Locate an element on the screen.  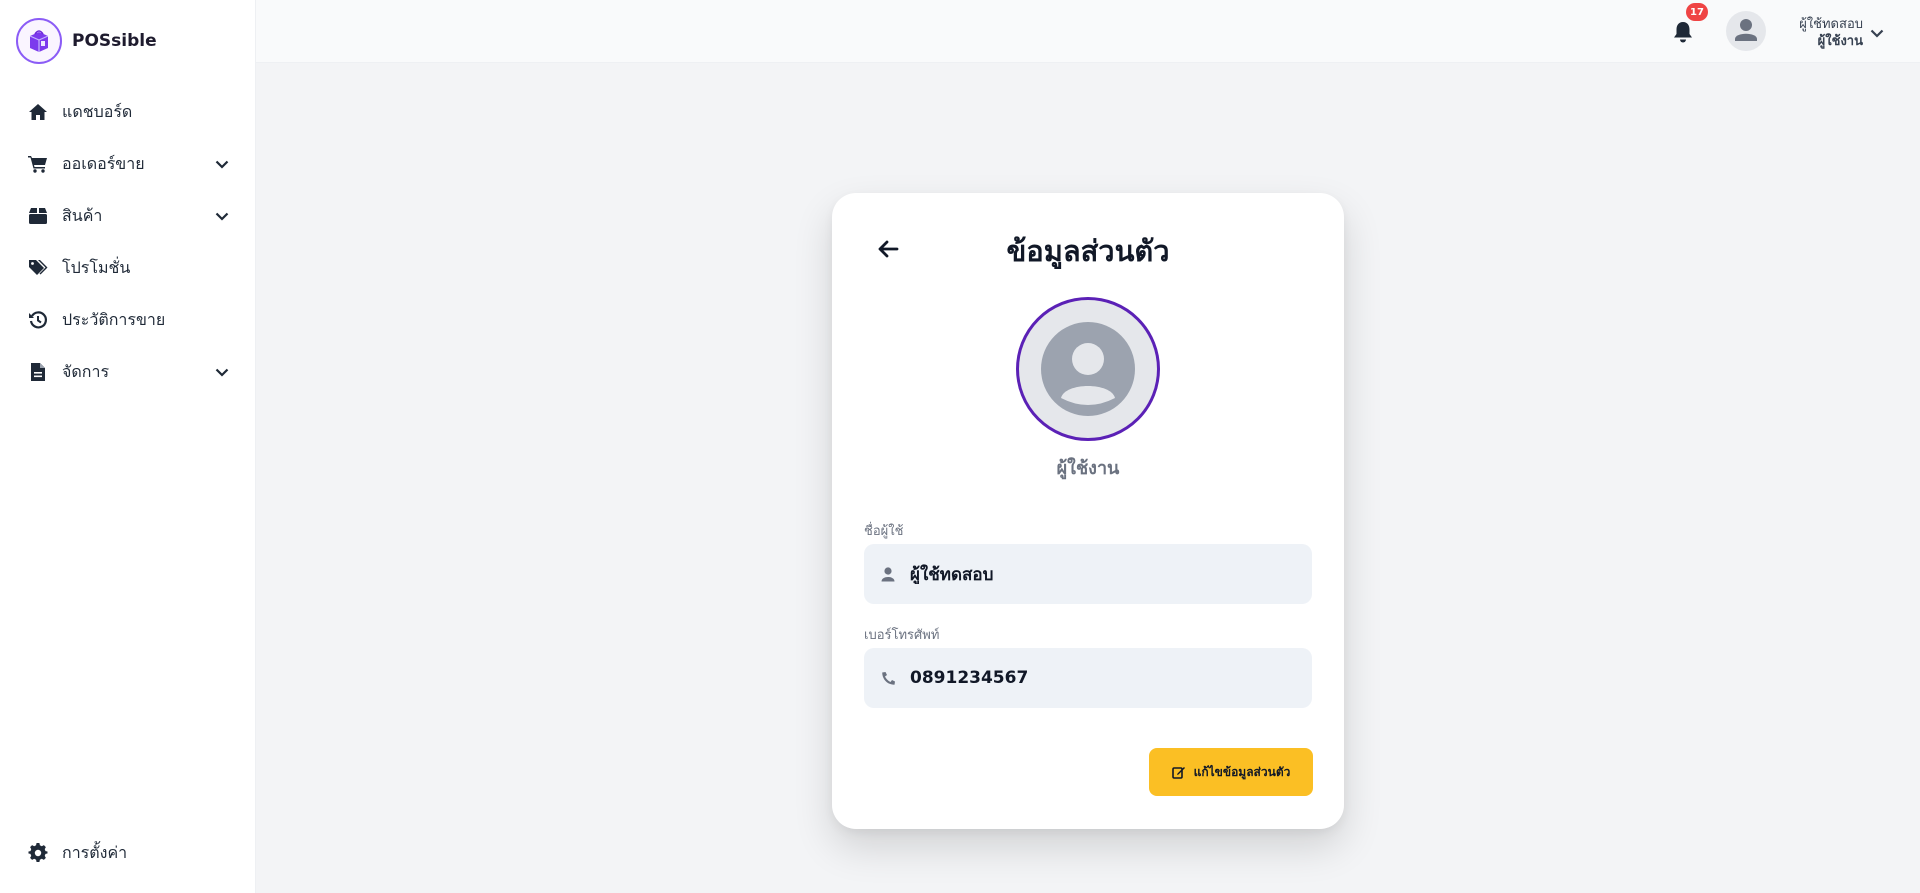
sidebar-item-settings: การตั้งค่า is located at coordinates (128, 853).